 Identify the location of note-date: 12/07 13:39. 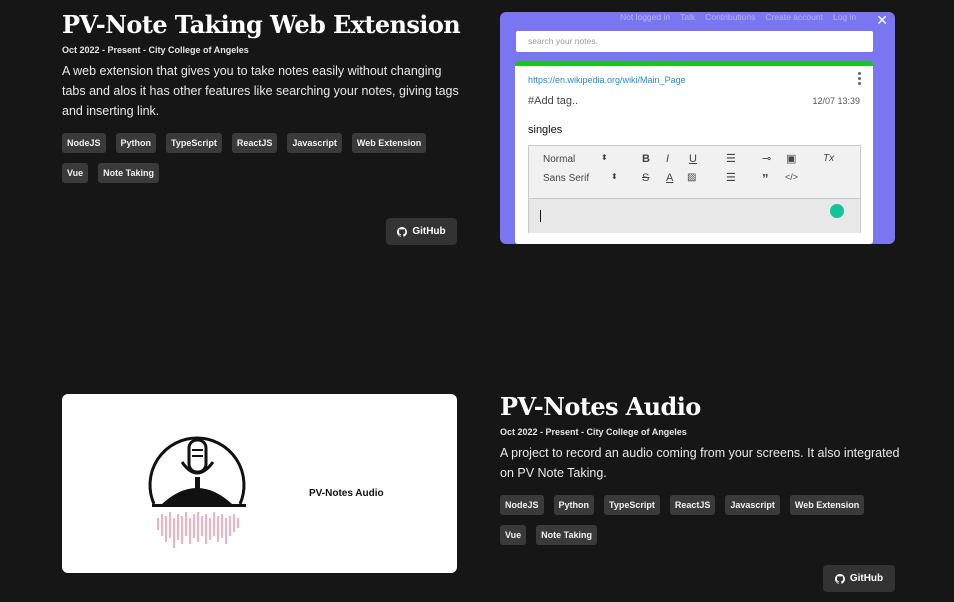
(836, 101).